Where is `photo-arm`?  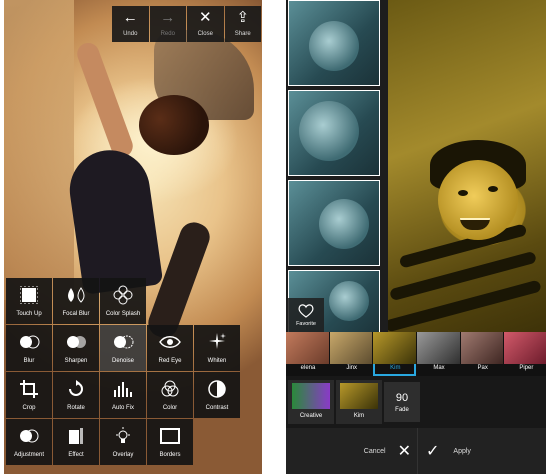 photo-arm is located at coordinates (105, 100).